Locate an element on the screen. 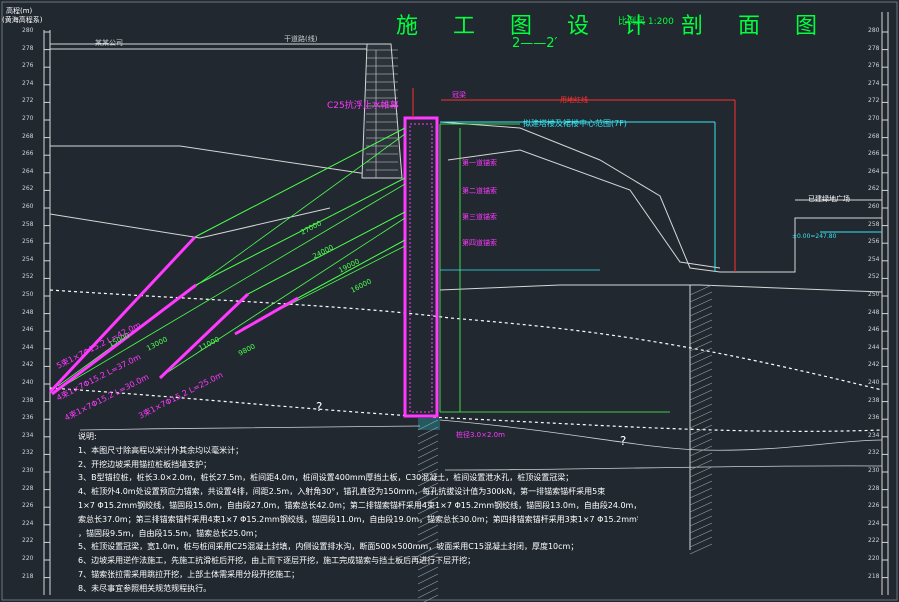 The width and height of the screenshot is (899, 602). left-axis-tick-label: 254 is located at coordinates (28, 259).